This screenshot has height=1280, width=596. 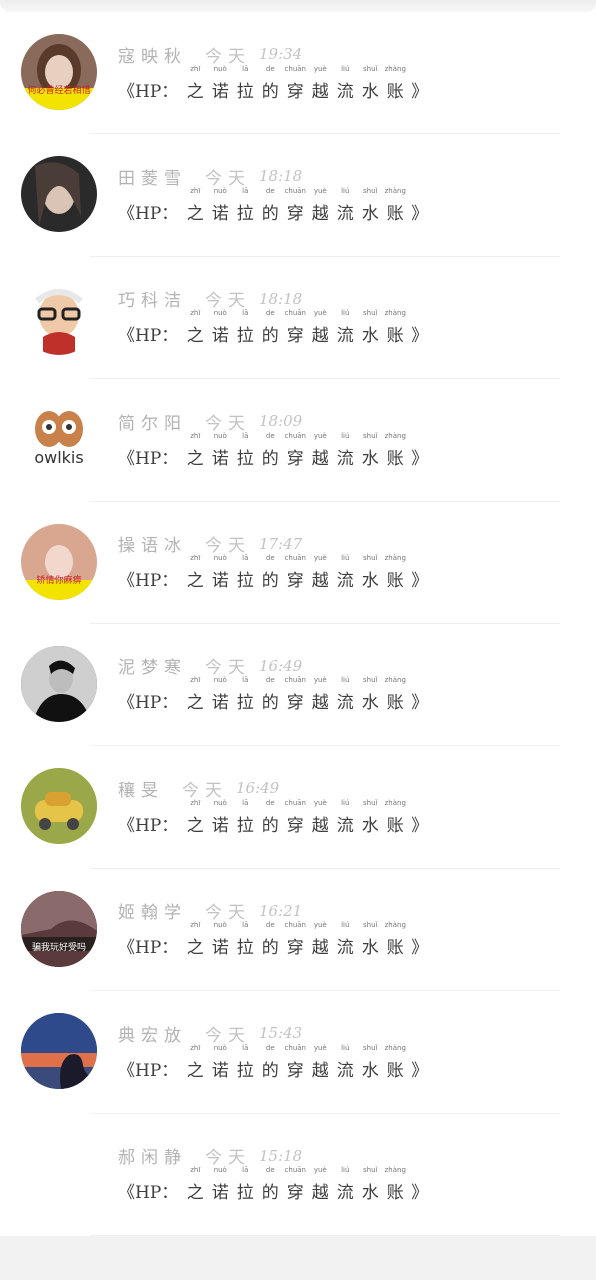 What do you see at coordinates (152, 1155) in the screenshot?
I see `username: 郝闲静` at bounding box center [152, 1155].